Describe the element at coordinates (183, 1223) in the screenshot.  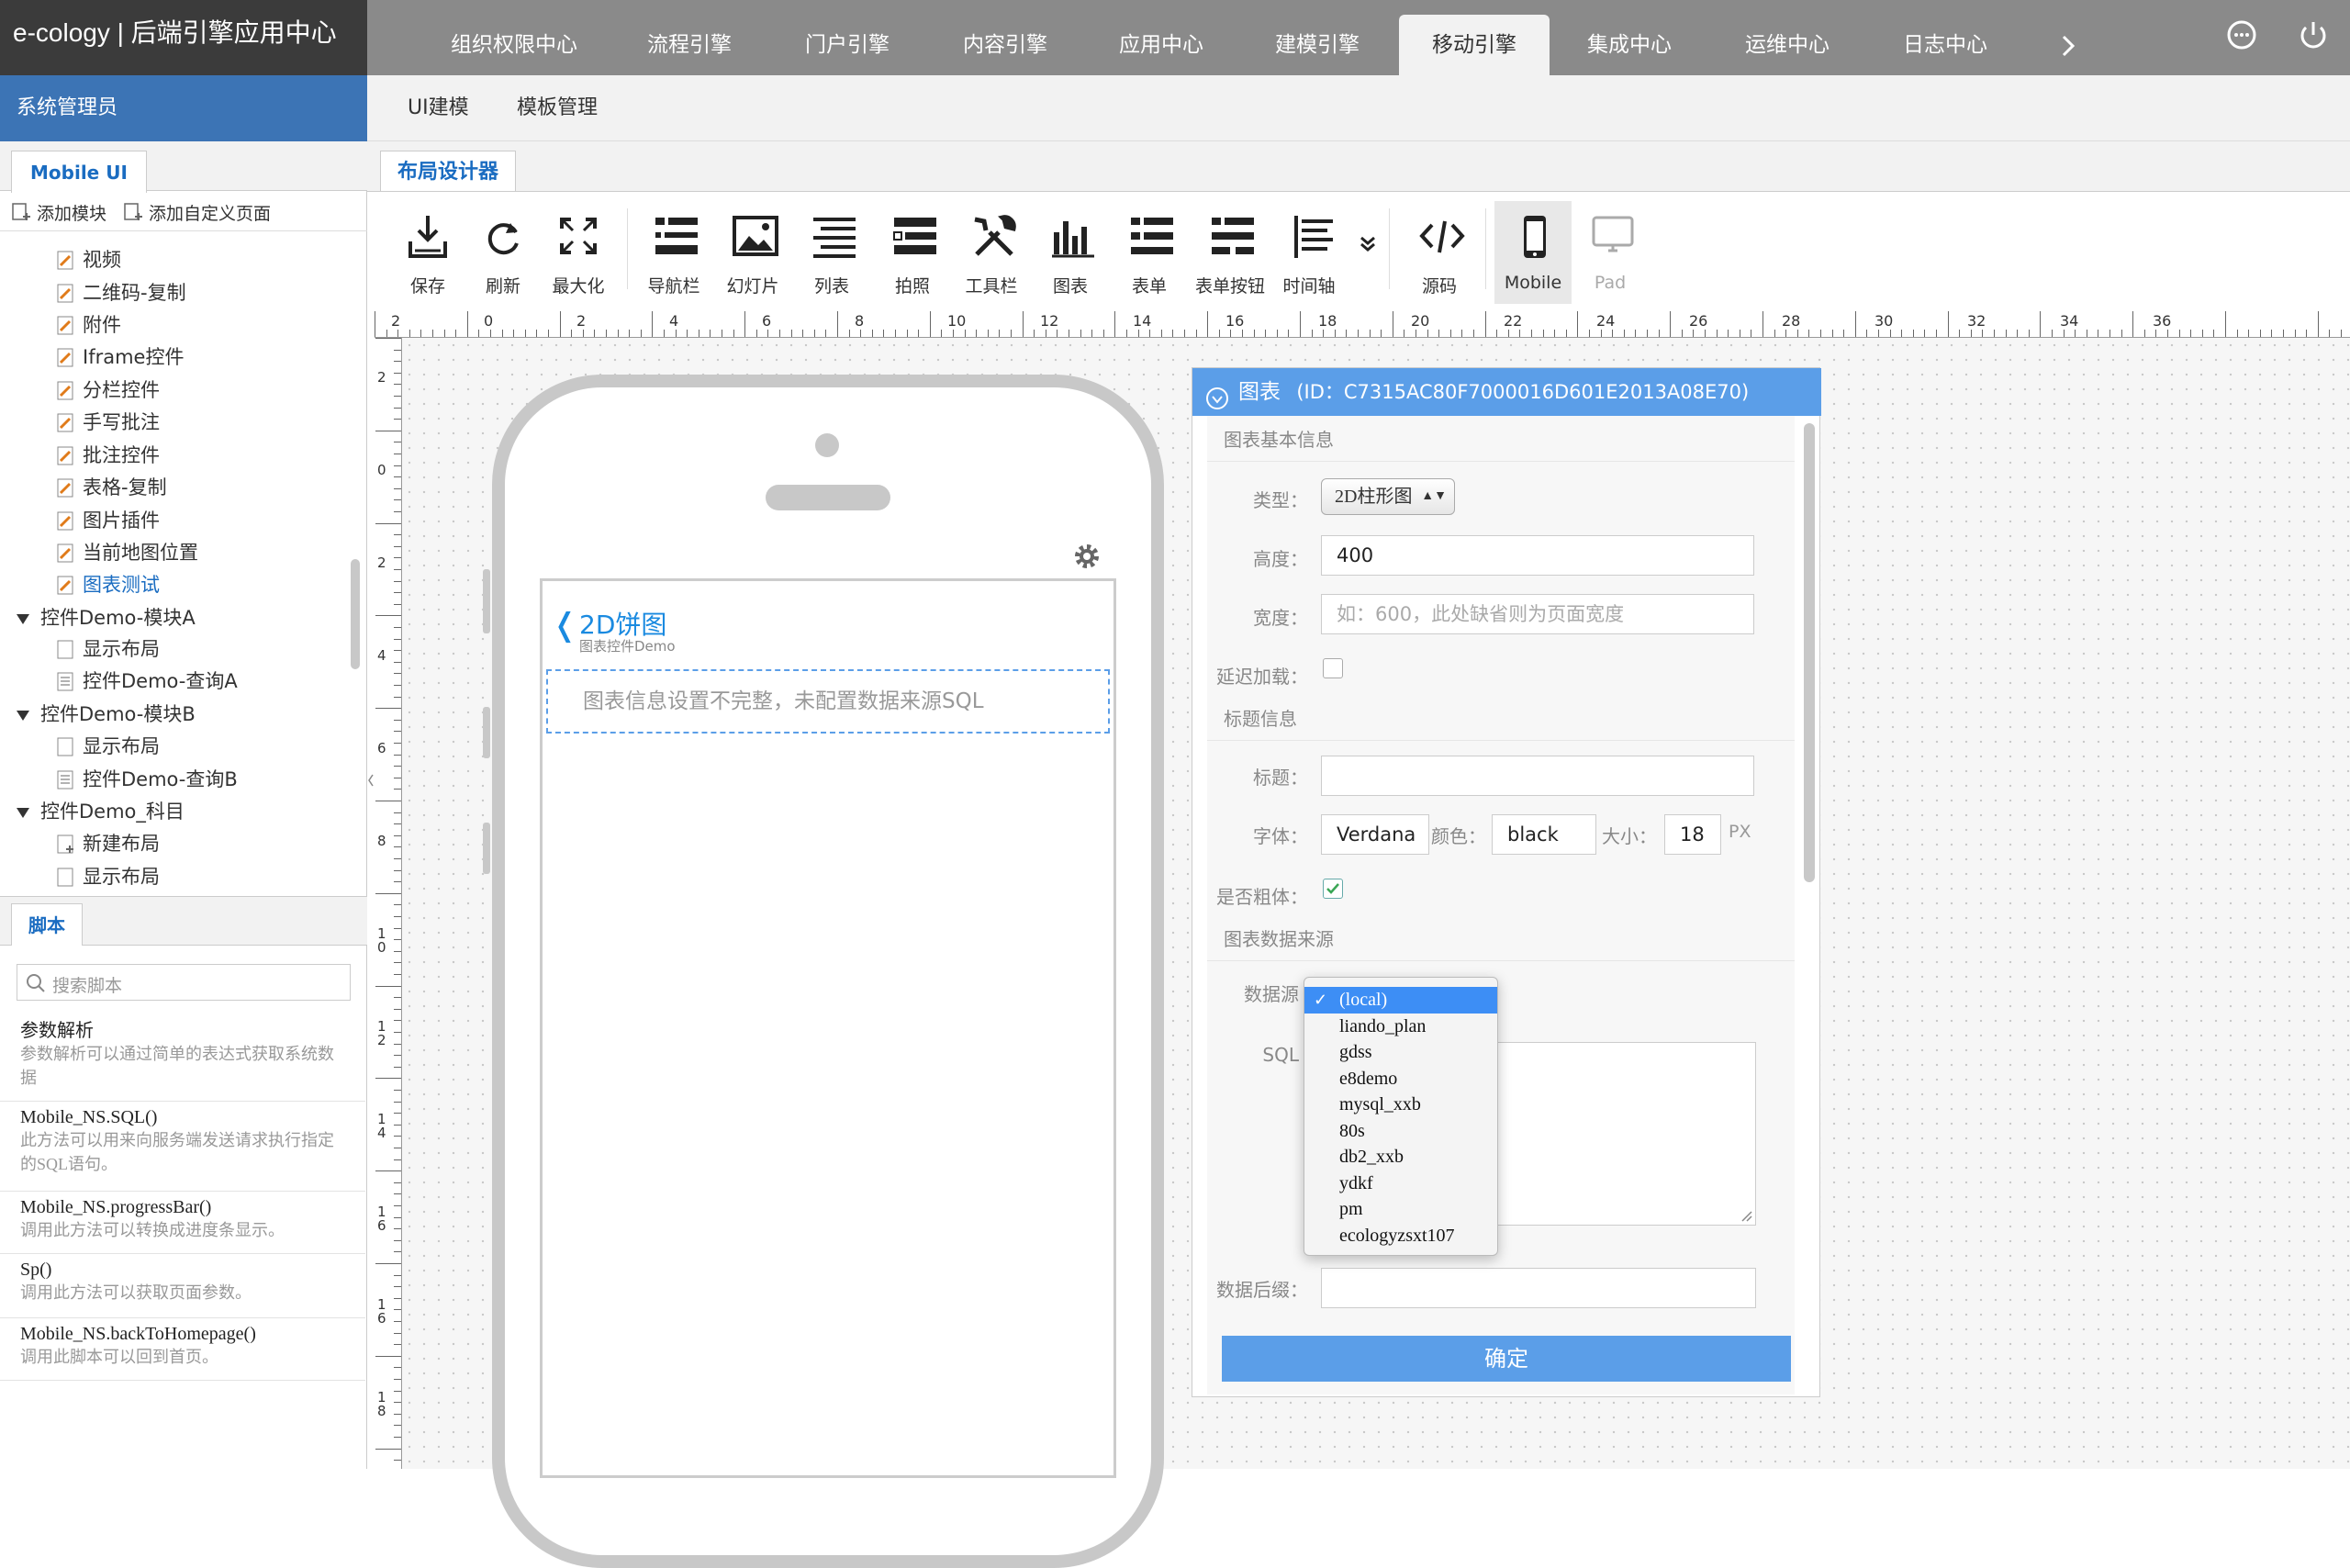
I see `script-item: Mobile_NS.progressBar() 调用此方法可以转换成进度条显示。` at that location.